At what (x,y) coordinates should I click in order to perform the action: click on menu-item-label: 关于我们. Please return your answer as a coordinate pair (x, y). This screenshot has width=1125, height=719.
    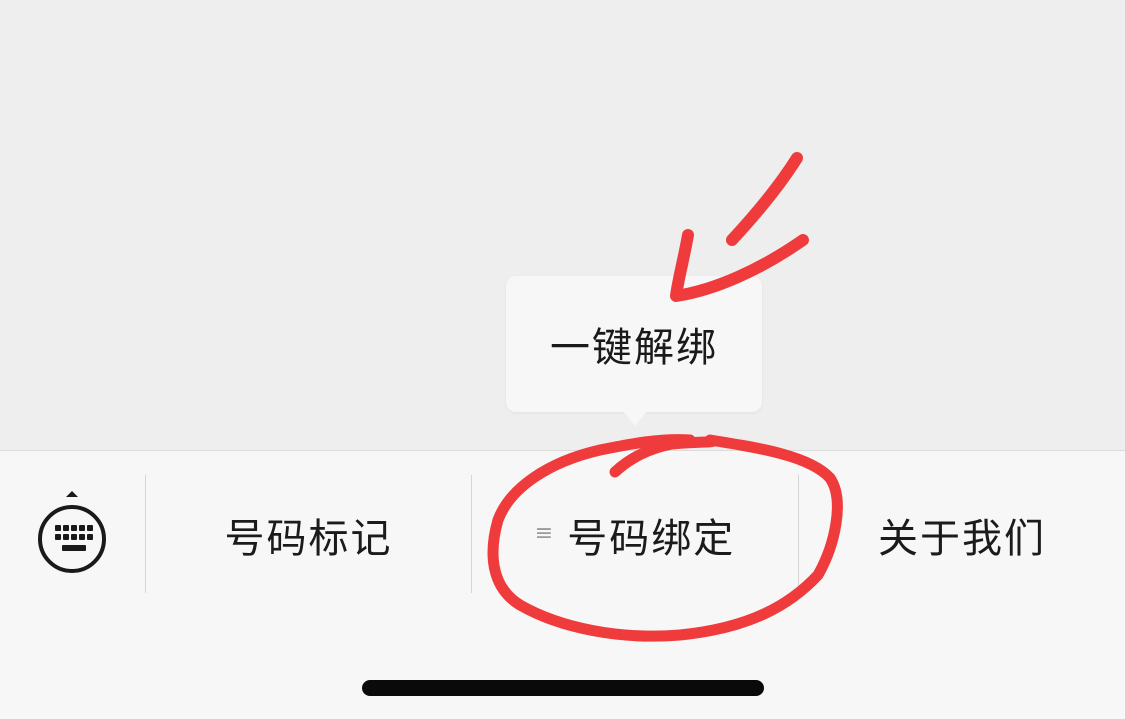
    Looking at the image, I should click on (962, 539).